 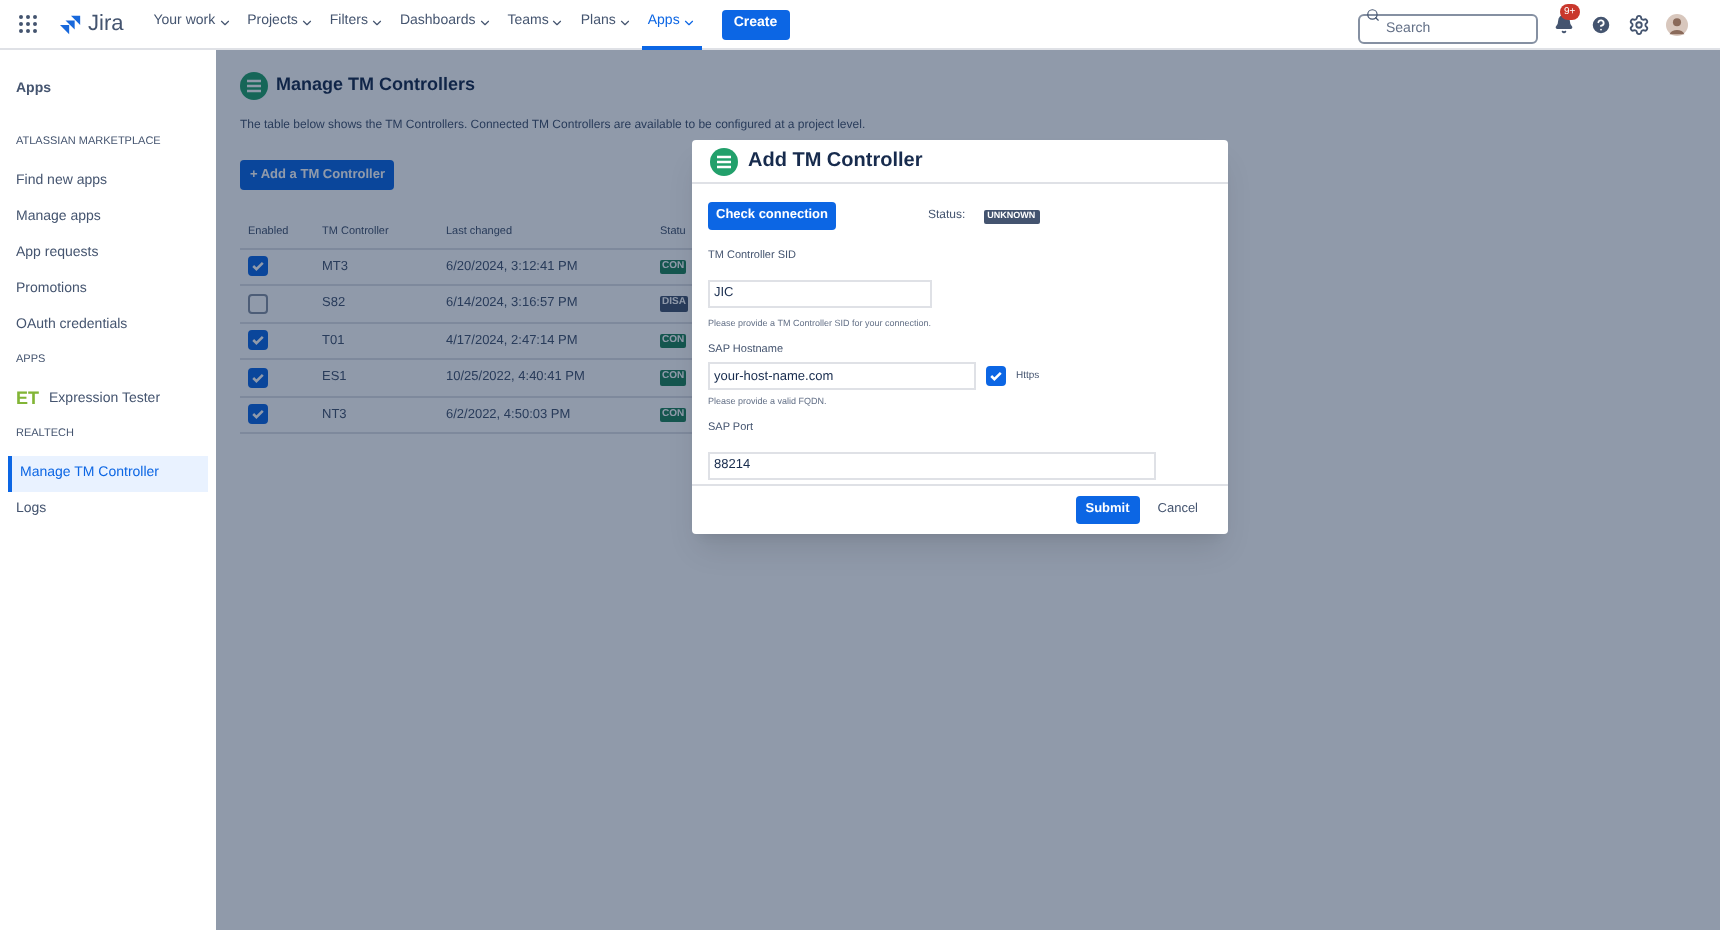 What do you see at coordinates (106, 24) in the screenshot?
I see `product-name: Jira` at bounding box center [106, 24].